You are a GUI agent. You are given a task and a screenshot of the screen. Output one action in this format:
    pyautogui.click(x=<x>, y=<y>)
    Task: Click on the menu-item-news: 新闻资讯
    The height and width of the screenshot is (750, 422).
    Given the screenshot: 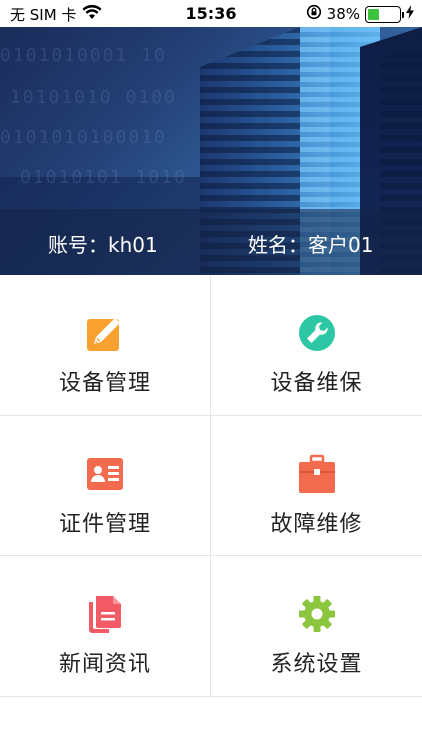 What is the action you would take?
    pyautogui.click(x=105, y=626)
    